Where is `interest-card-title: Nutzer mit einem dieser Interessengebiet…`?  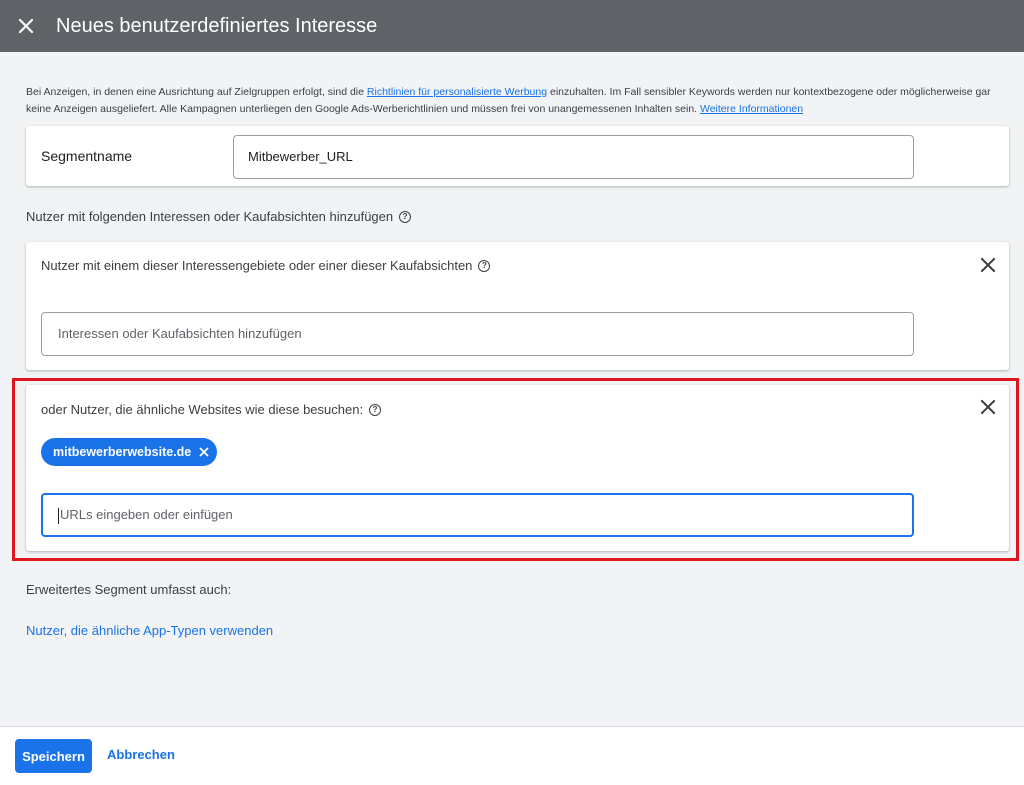
interest-card-title: Nutzer mit einem dieser Interessengebiet… is located at coordinates (266, 265).